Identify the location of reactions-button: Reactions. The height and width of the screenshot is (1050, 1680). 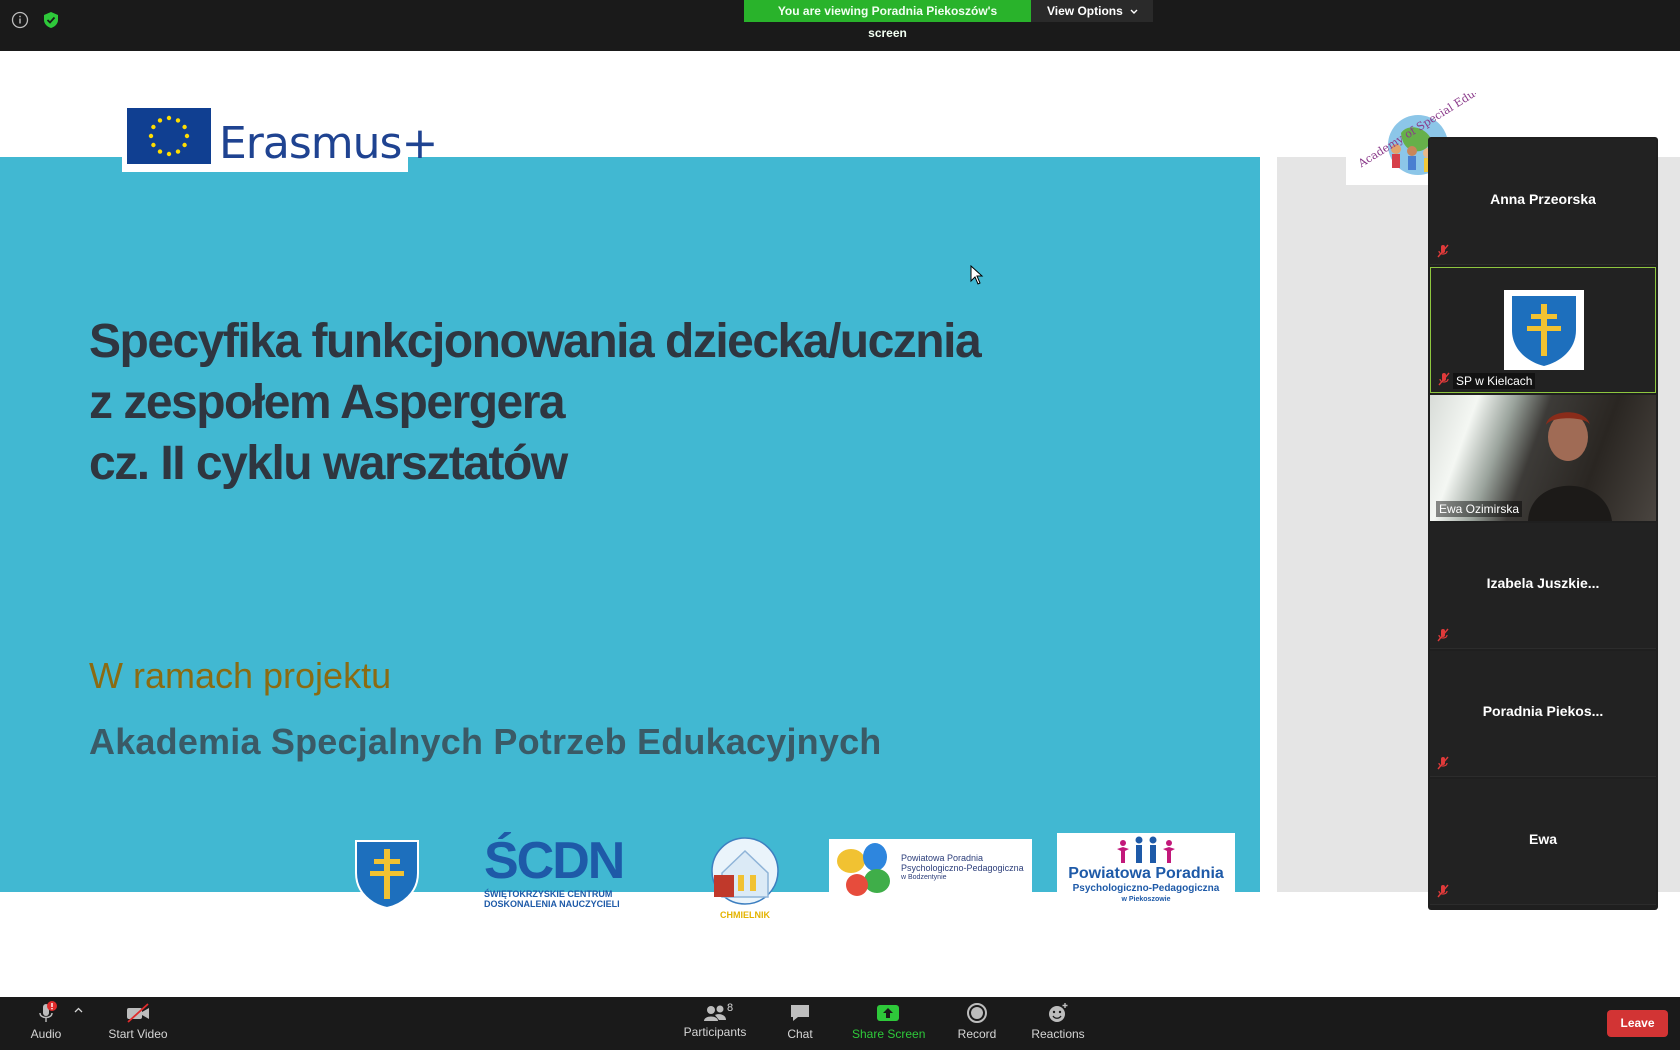
(1058, 1021).